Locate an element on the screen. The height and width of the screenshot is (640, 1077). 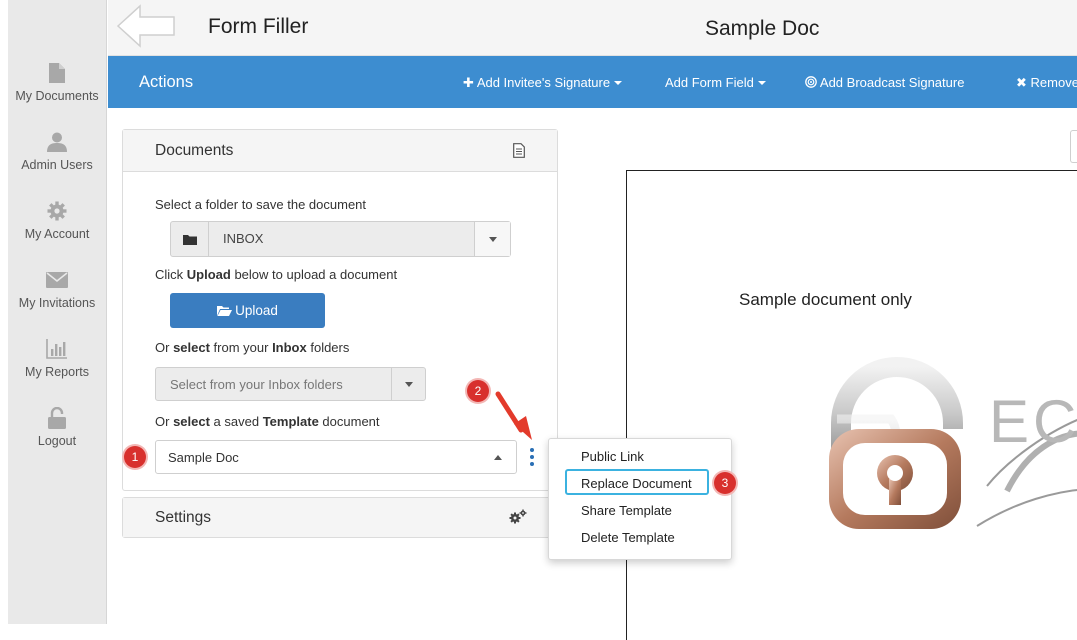
menu-item-share-template: Share Template is located at coordinates (626, 510).